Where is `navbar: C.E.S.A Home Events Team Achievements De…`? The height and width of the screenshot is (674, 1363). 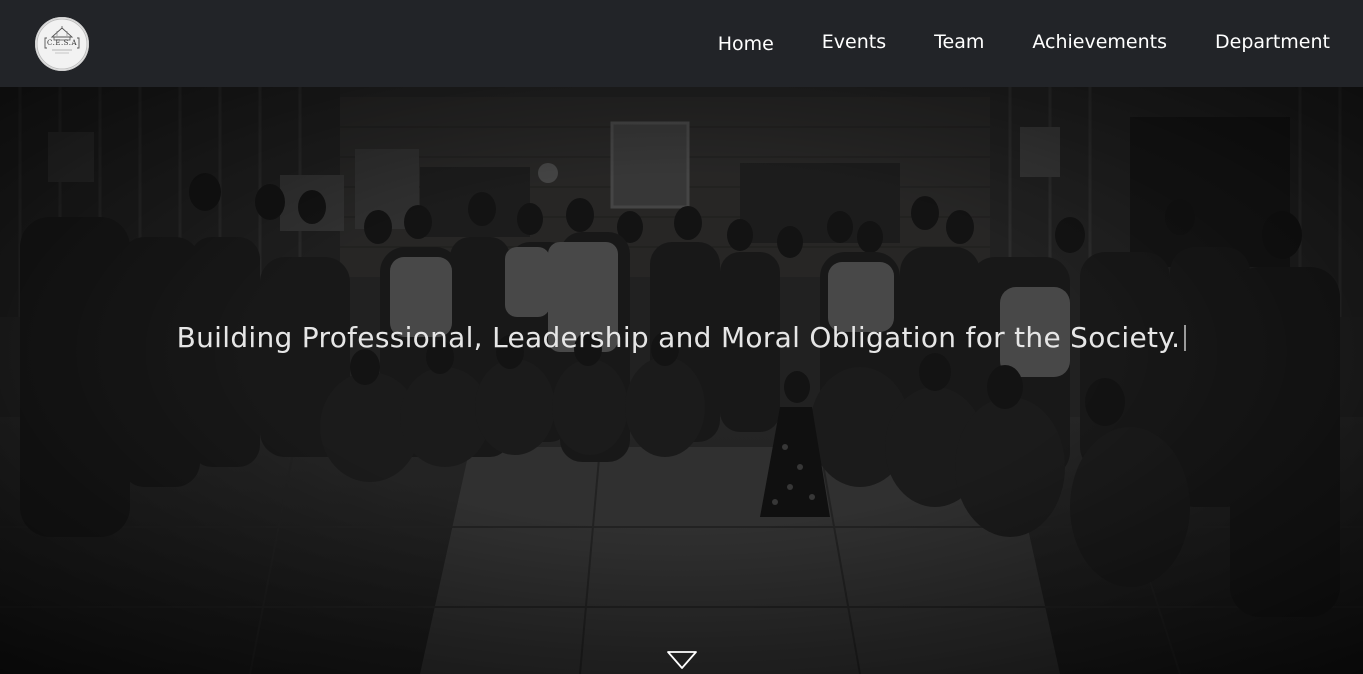 navbar: C.E.S.A Home Events Team Achievements De… is located at coordinates (681, 43).